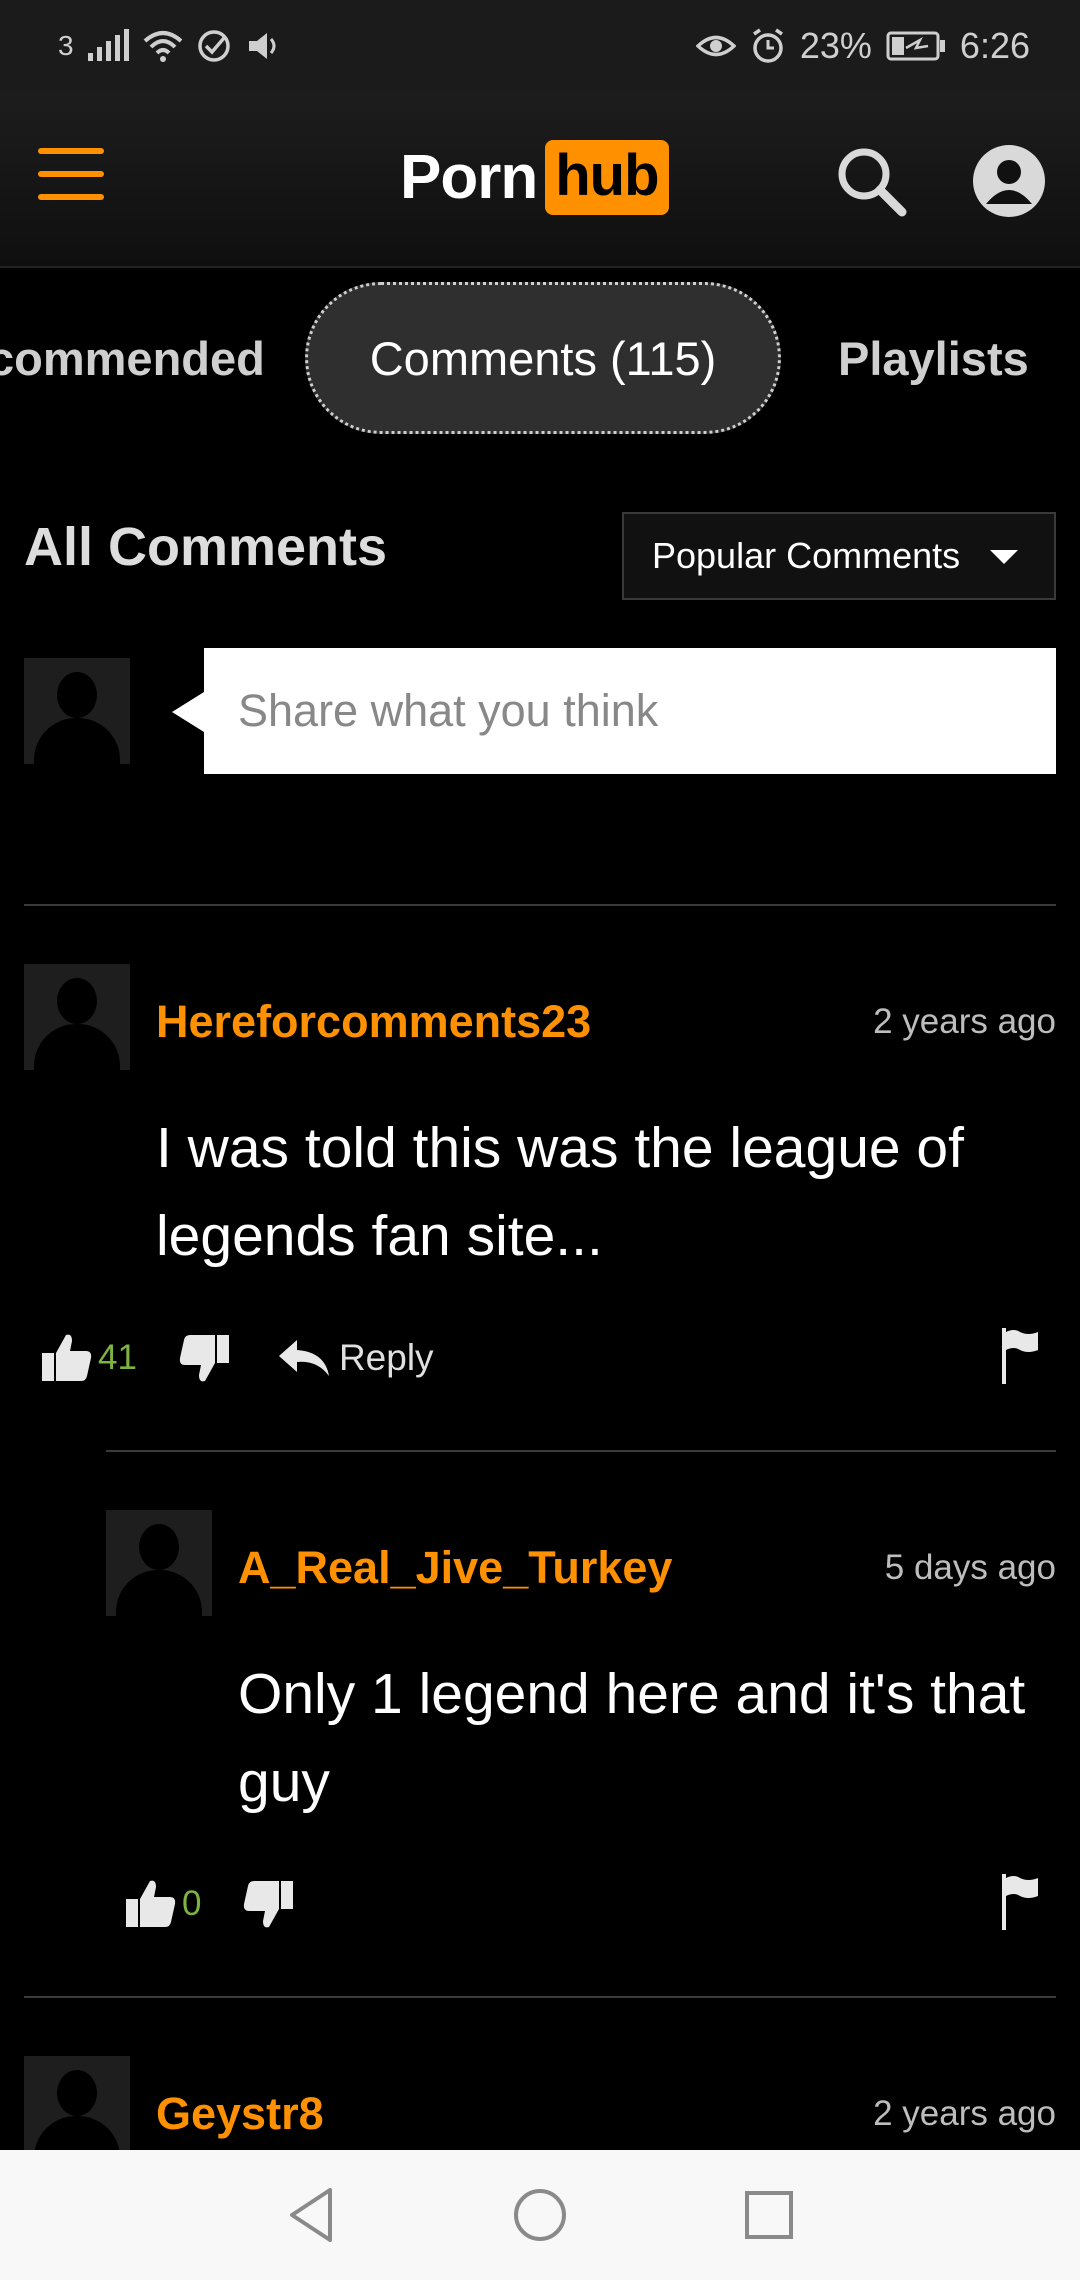  What do you see at coordinates (213, 46) in the screenshot?
I see `check-circle-icon` at bounding box center [213, 46].